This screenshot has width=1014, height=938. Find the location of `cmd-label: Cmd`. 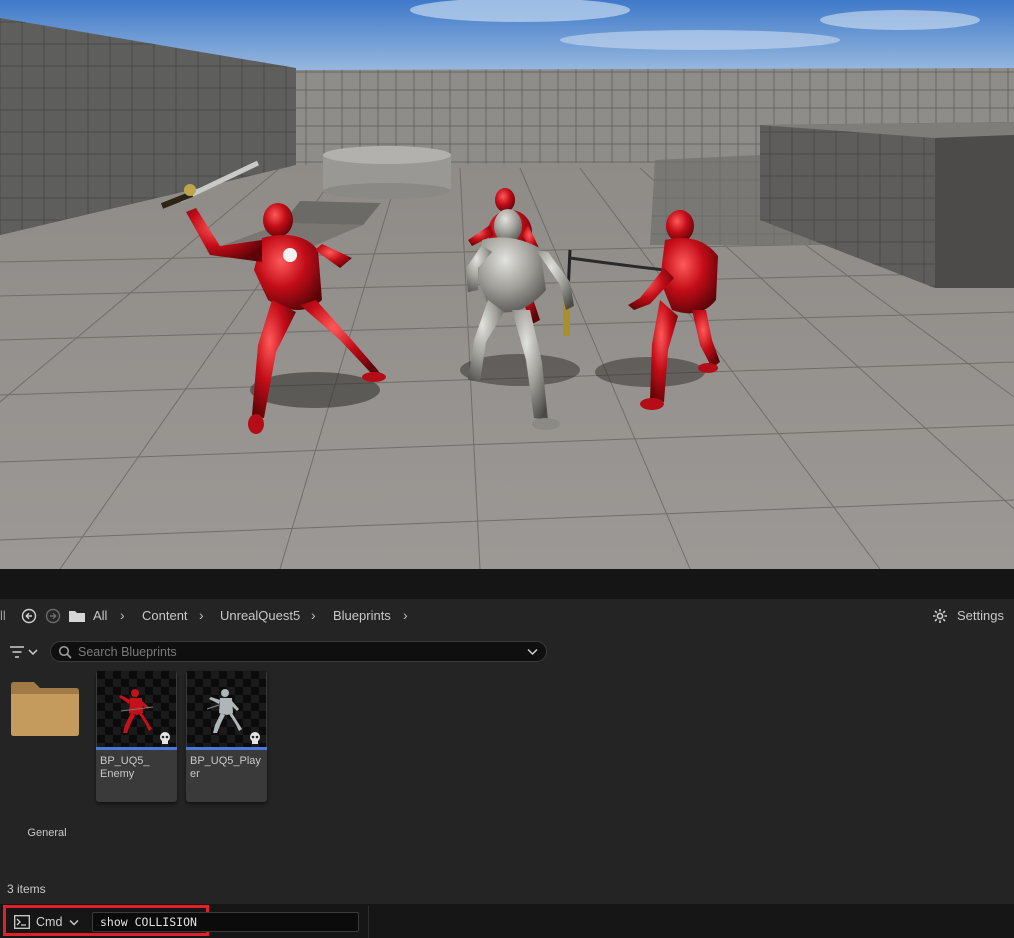

cmd-label: Cmd is located at coordinates (49, 922).